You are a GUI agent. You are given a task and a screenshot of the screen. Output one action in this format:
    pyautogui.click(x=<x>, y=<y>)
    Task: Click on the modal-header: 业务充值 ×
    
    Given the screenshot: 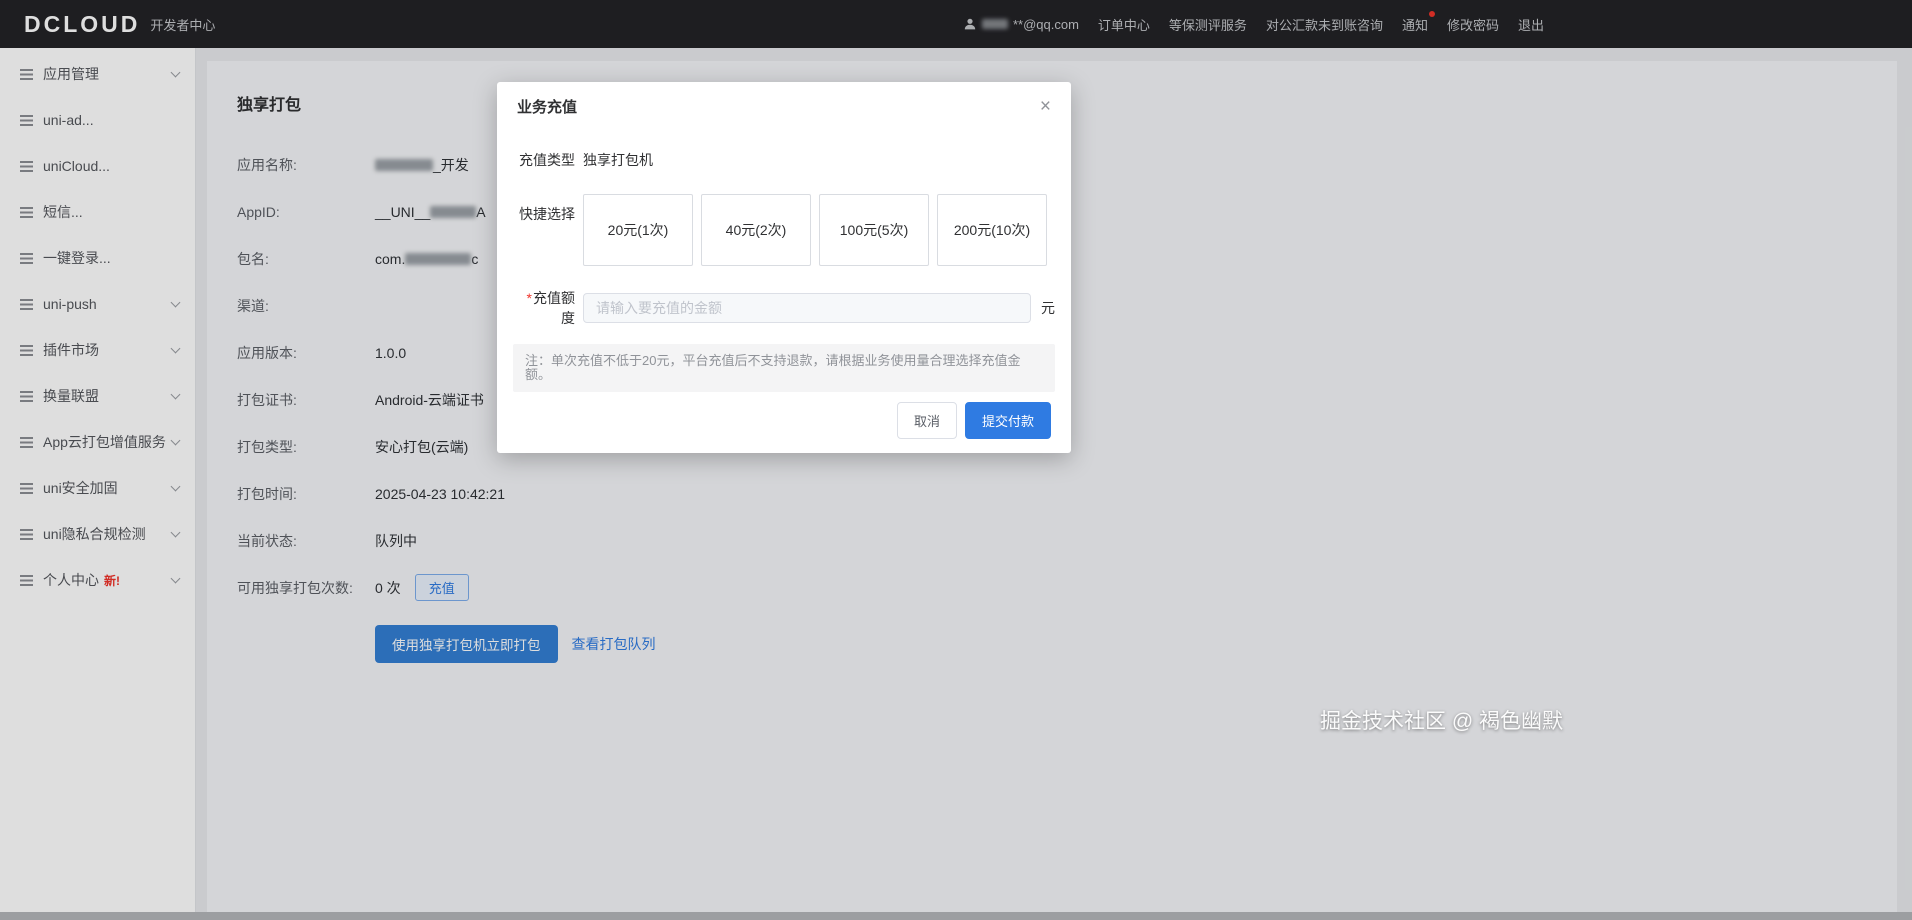 What is the action you would take?
    pyautogui.click(x=784, y=100)
    